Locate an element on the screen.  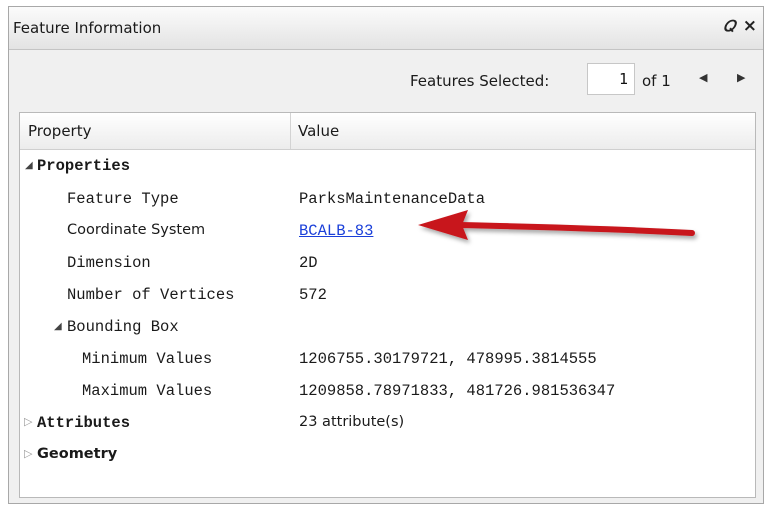
property-name: Coordinate System is located at coordinates (136, 230).